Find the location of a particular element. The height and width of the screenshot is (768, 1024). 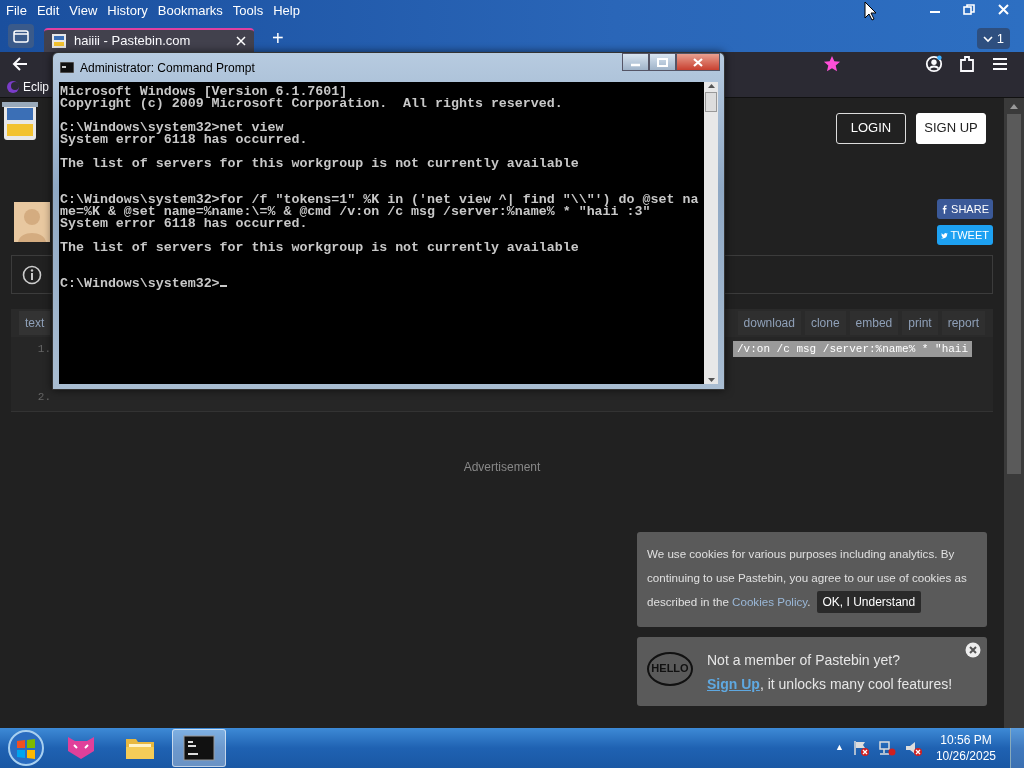

menu-item: Bookmarks is located at coordinates (189, 10).